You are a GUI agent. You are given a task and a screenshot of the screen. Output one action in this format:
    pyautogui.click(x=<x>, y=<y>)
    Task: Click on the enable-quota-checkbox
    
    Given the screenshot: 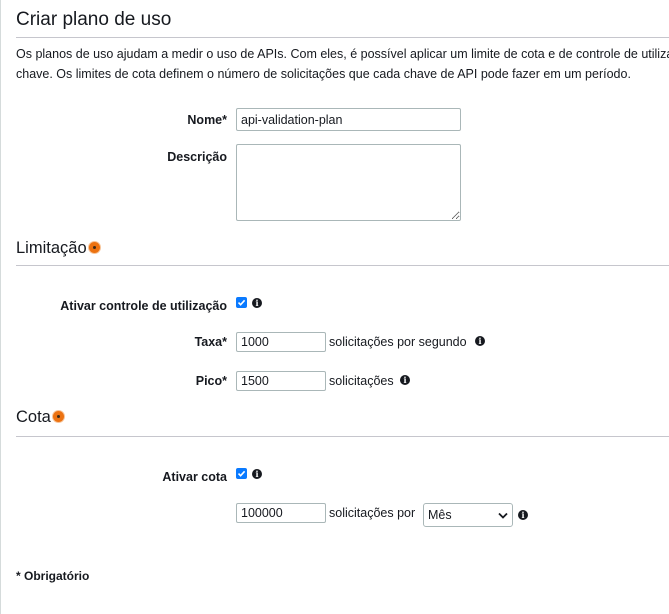 What is the action you would take?
    pyautogui.click(x=241, y=473)
    